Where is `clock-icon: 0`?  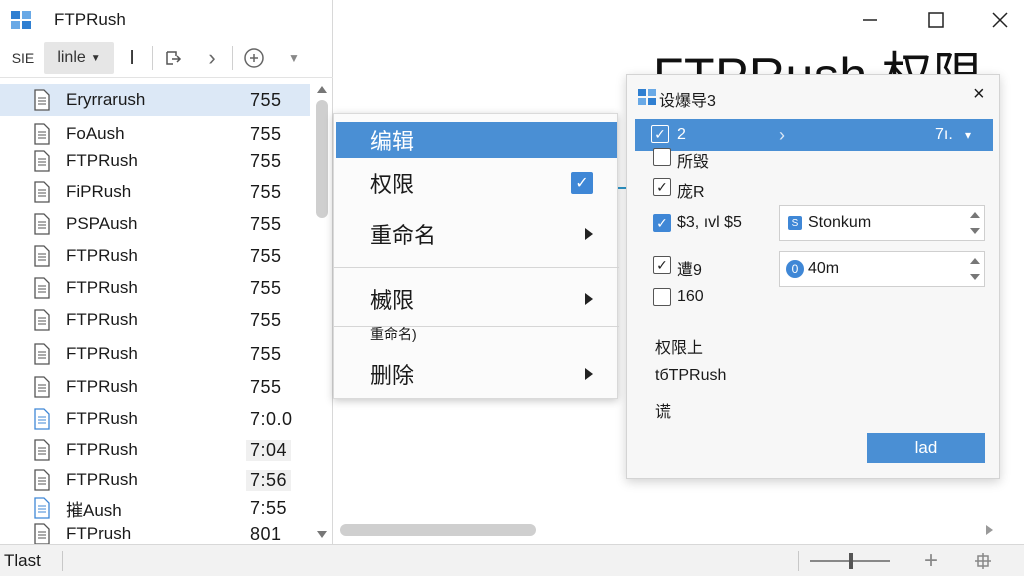 clock-icon: 0 is located at coordinates (795, 269).